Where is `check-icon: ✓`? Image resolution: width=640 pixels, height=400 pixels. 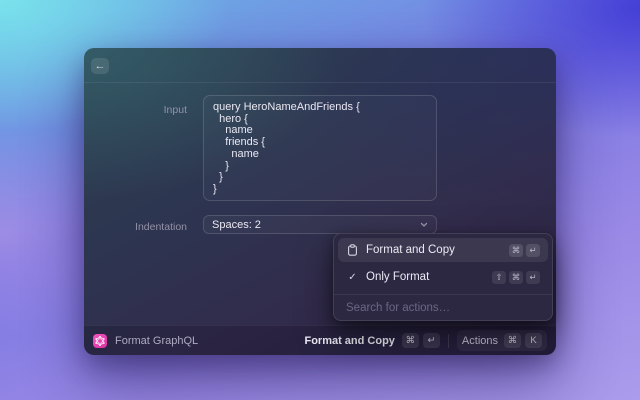 check-icon: ✓ is located at coordinates (352, 277).